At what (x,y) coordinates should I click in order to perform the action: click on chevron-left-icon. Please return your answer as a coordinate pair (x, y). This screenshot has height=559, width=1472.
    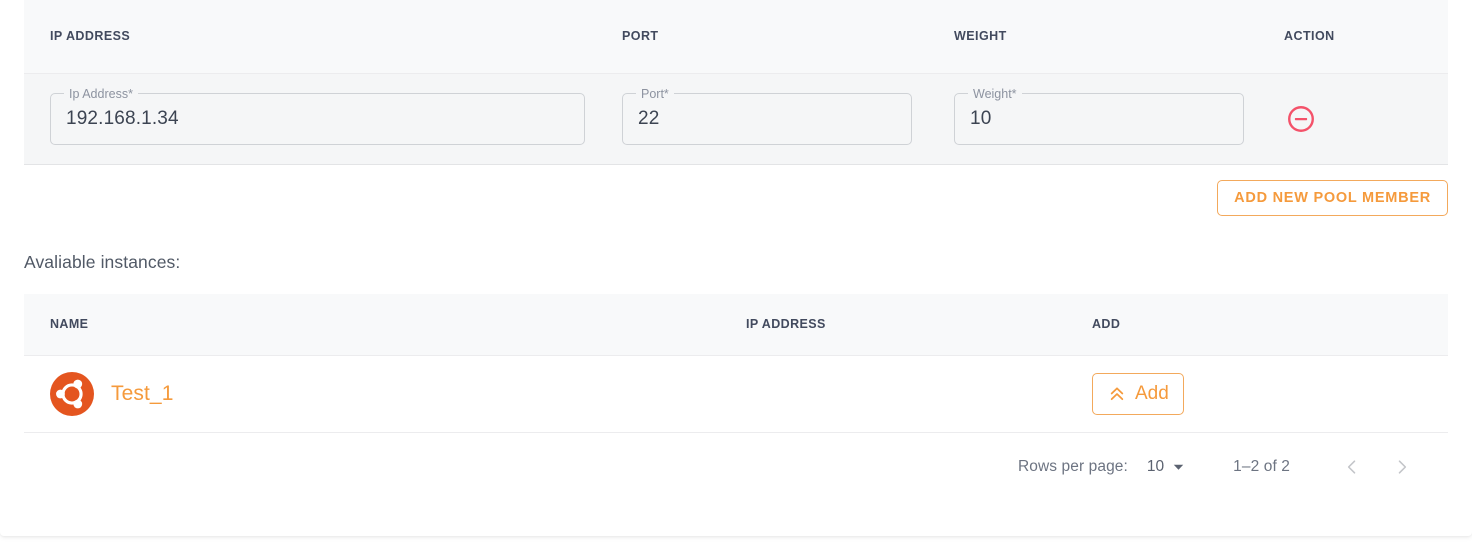
    Looking at the image, I should click on (1351, 467).